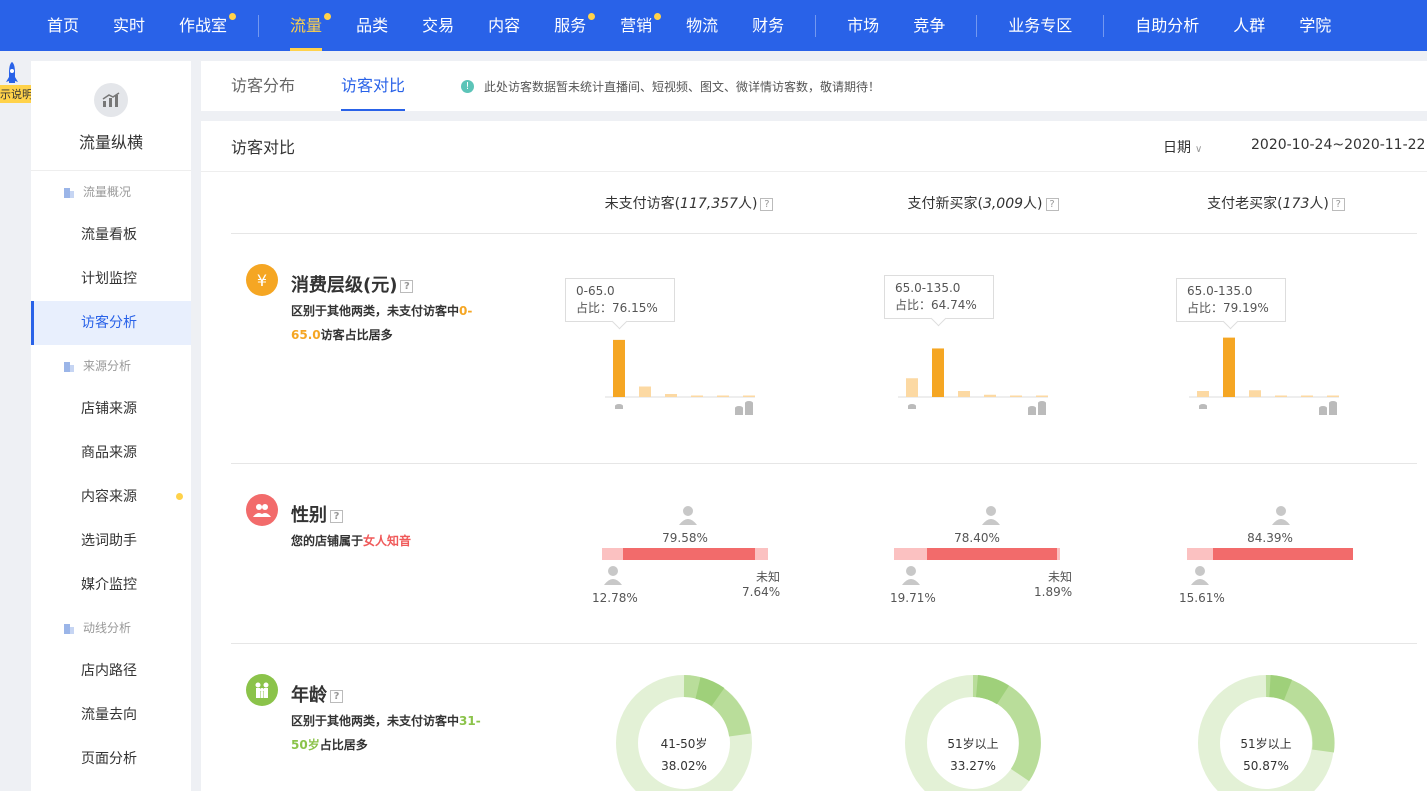 This screenshot has width=1427, height=791. Describe the element at coordinates (111, 279) in the screenshot. I see `sidebar-item-plan-monitor: 计划监控` at that location.